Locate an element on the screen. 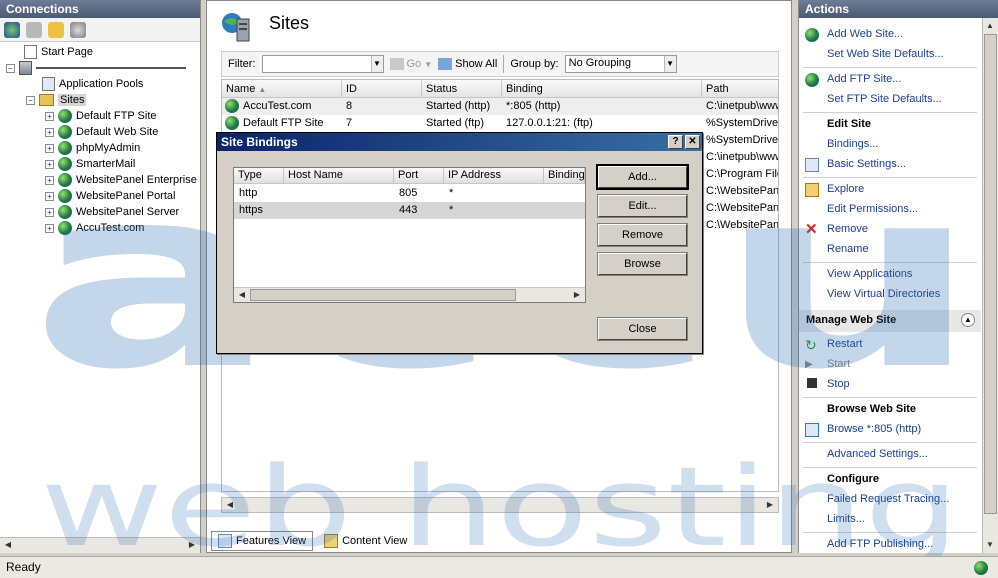 Image resolution: width=998 pixels, height=578 pixels. group-by-label: Group by: is located at coordinates (534, 64).